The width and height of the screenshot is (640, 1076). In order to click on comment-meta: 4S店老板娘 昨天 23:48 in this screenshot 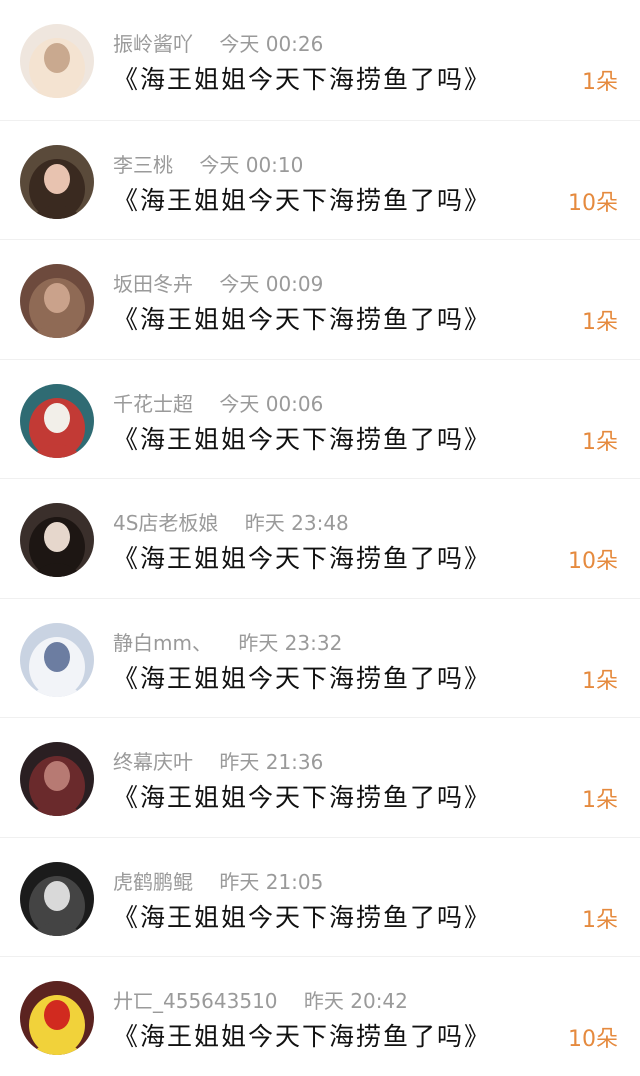, I will do `click(231, 521)`.